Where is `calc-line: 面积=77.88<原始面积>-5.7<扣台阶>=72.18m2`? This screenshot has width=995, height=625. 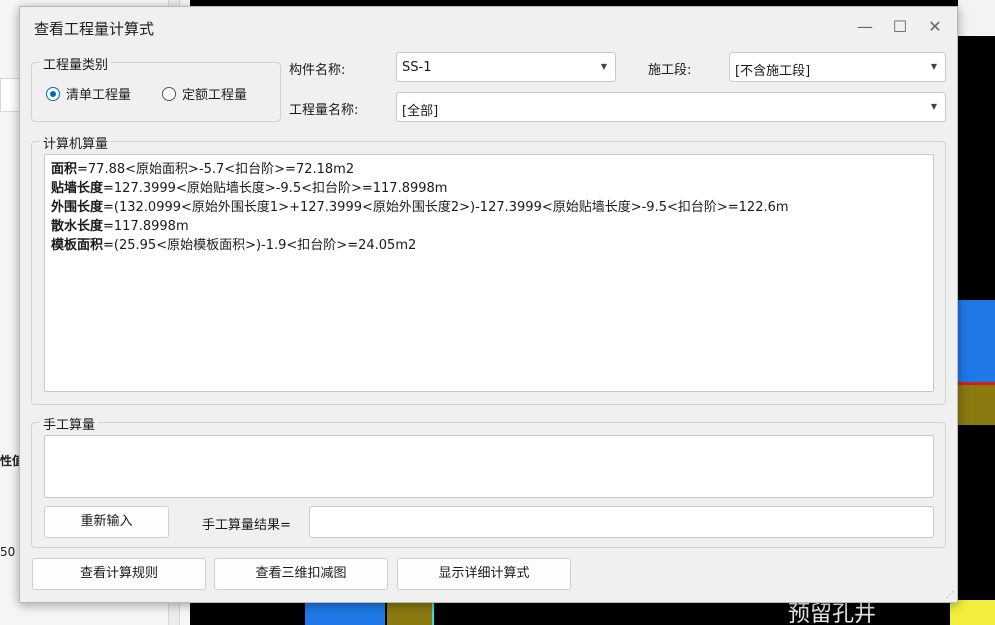 calc-line: 面积=77.88<原始面积>-5.7<扣台阶>=72.18m2 is located at coordinates (203, 169).